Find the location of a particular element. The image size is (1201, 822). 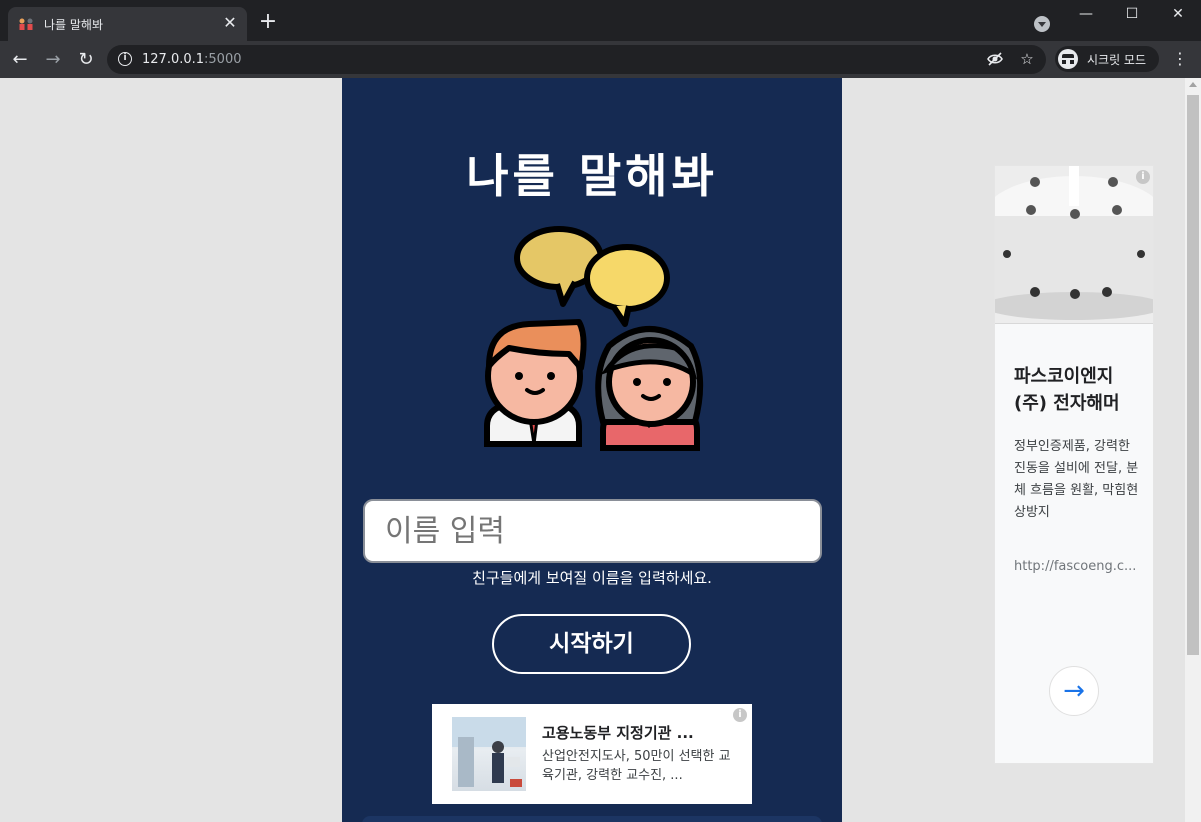

scroll-up-icon is located at coordinates (1193, 84).